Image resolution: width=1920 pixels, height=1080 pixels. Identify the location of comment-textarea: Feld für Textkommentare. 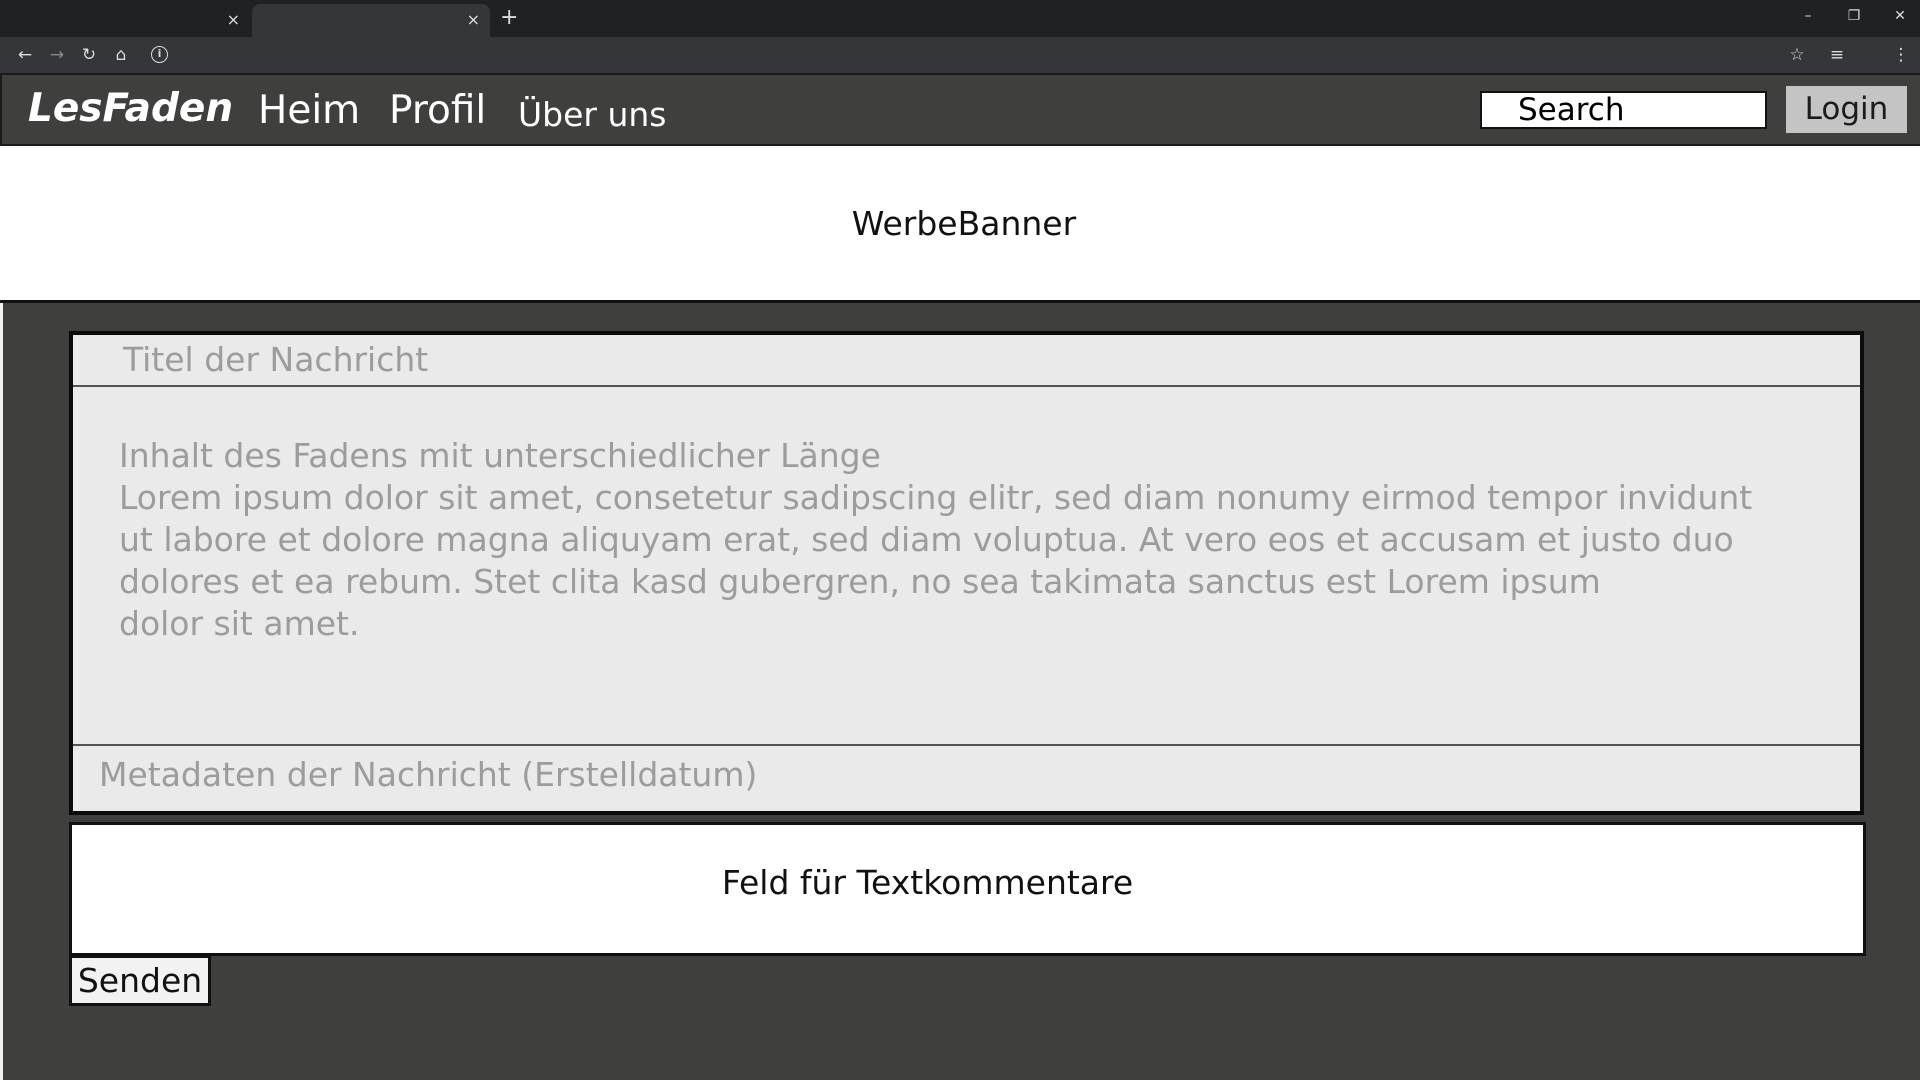
(967, 889).